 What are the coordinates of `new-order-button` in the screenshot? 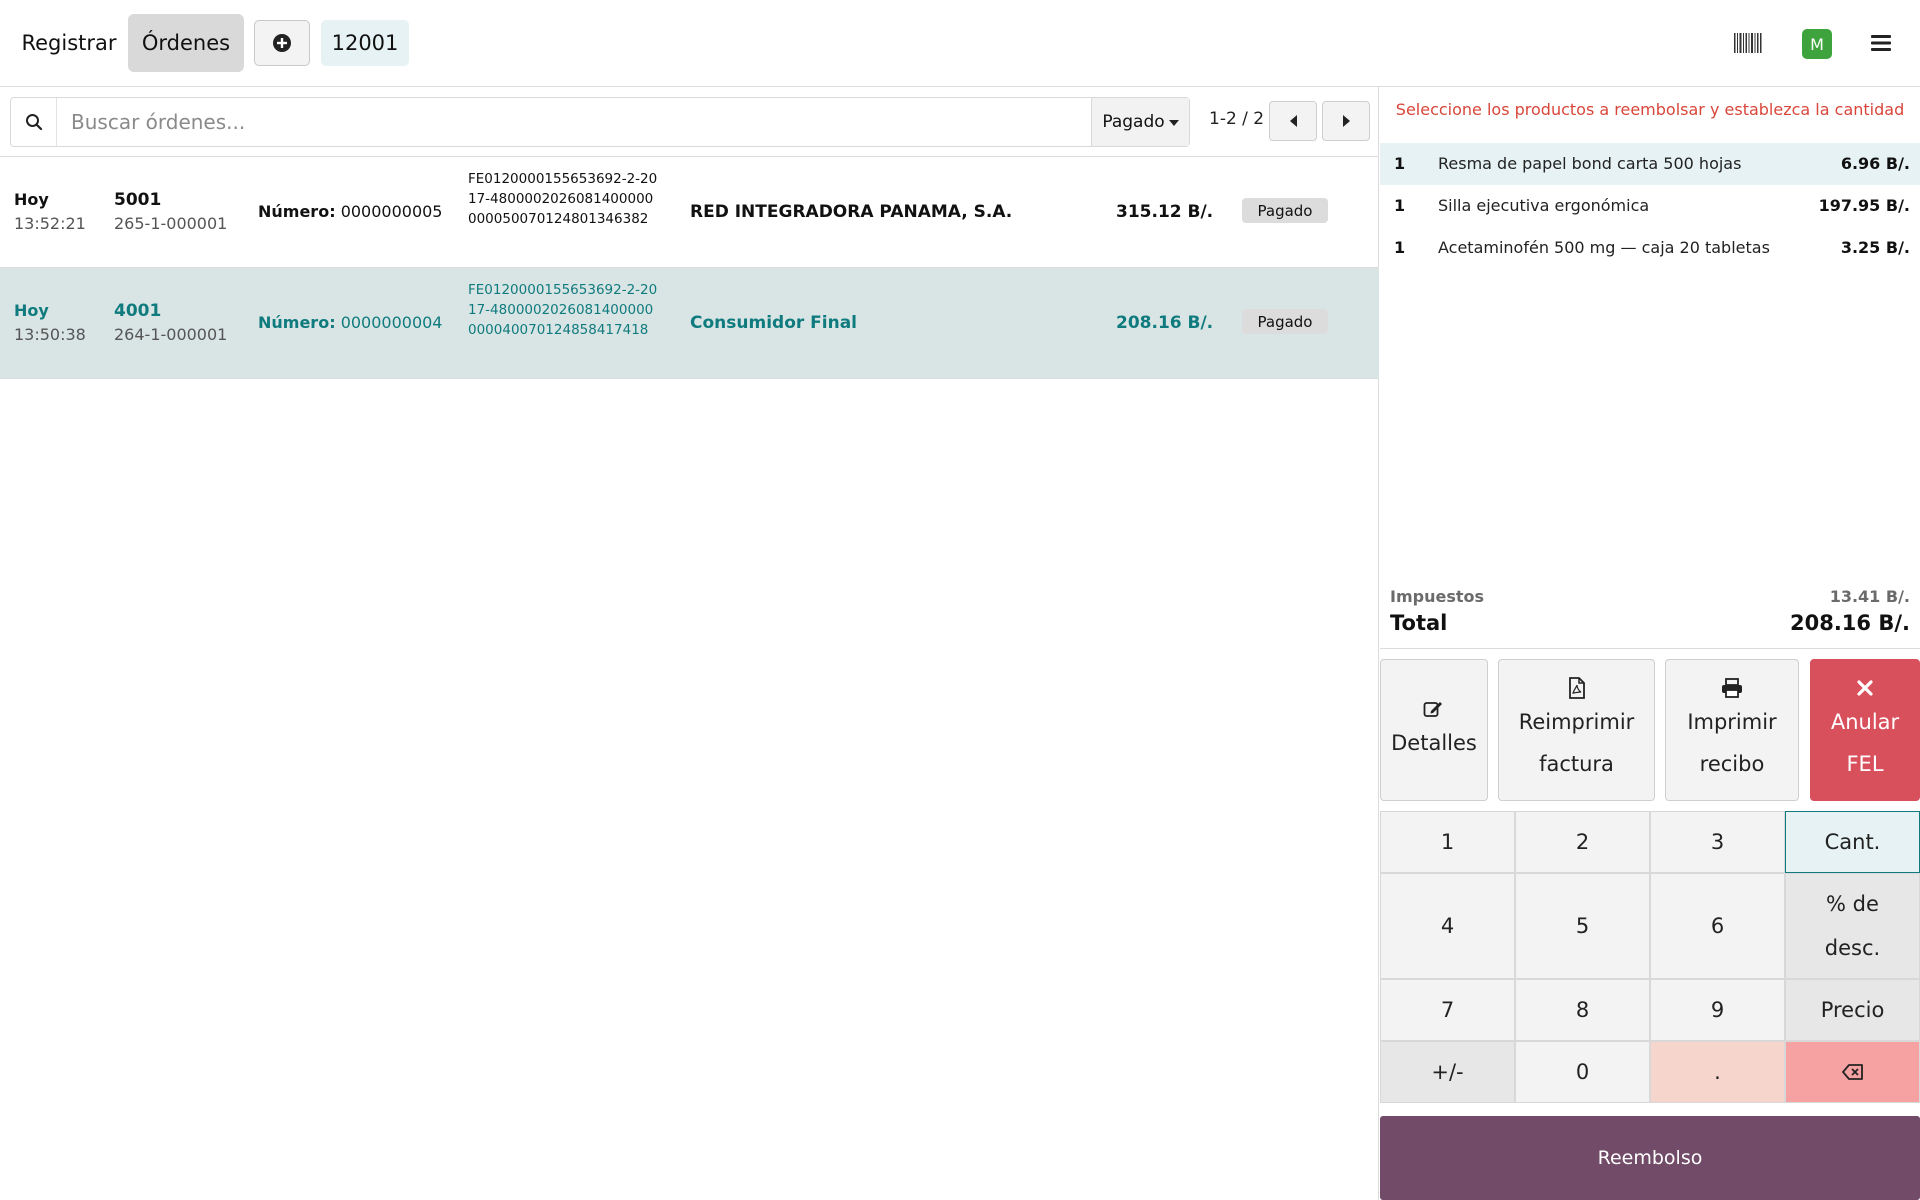 It's located at (282, 43).